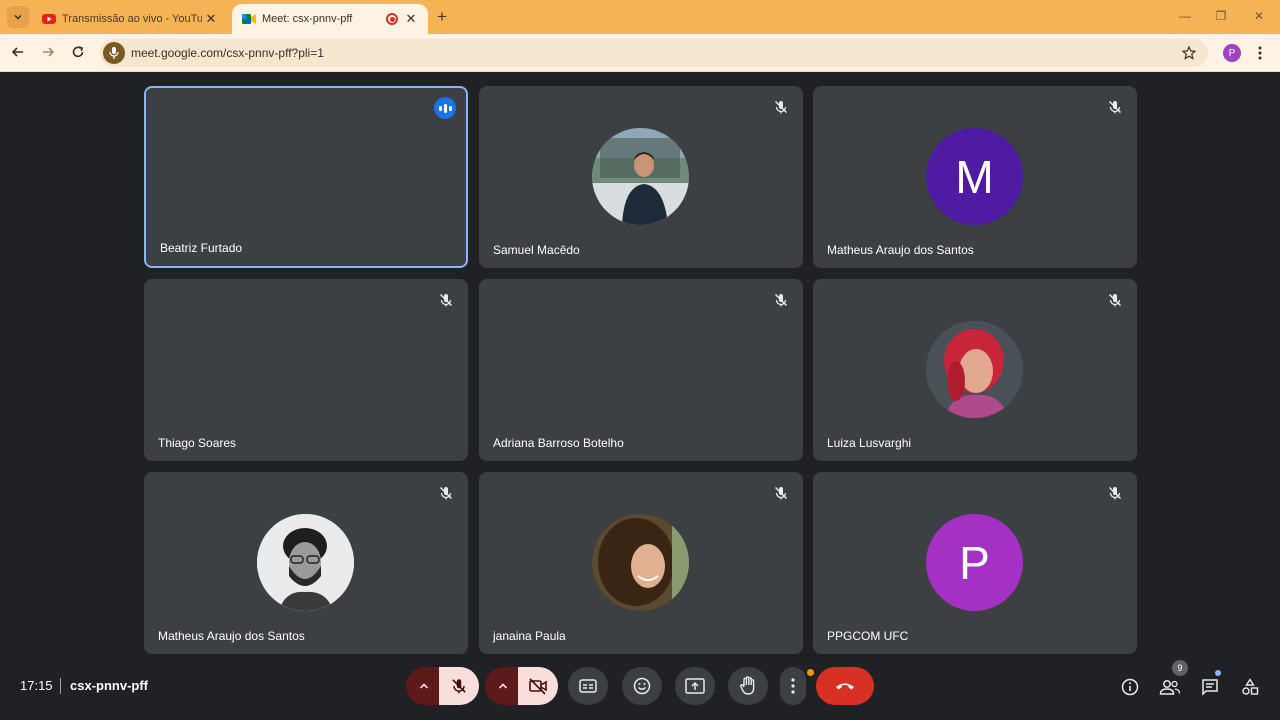 The width and height of the screenshot is (1280, 720). I want to click on chevron-down-icon, so click(18, 17).